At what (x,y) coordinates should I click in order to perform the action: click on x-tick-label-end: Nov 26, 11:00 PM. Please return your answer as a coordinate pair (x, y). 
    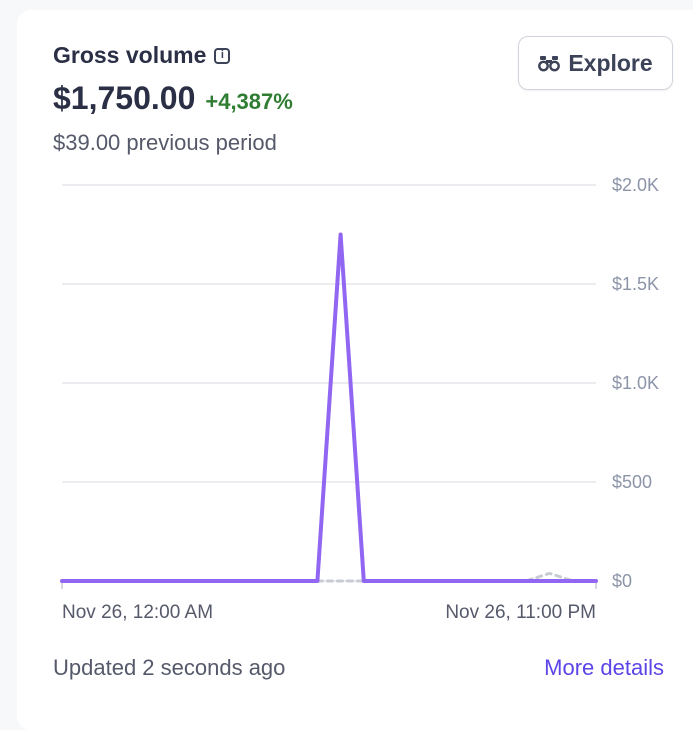
    Looking at the image, I should click on (520, 612).